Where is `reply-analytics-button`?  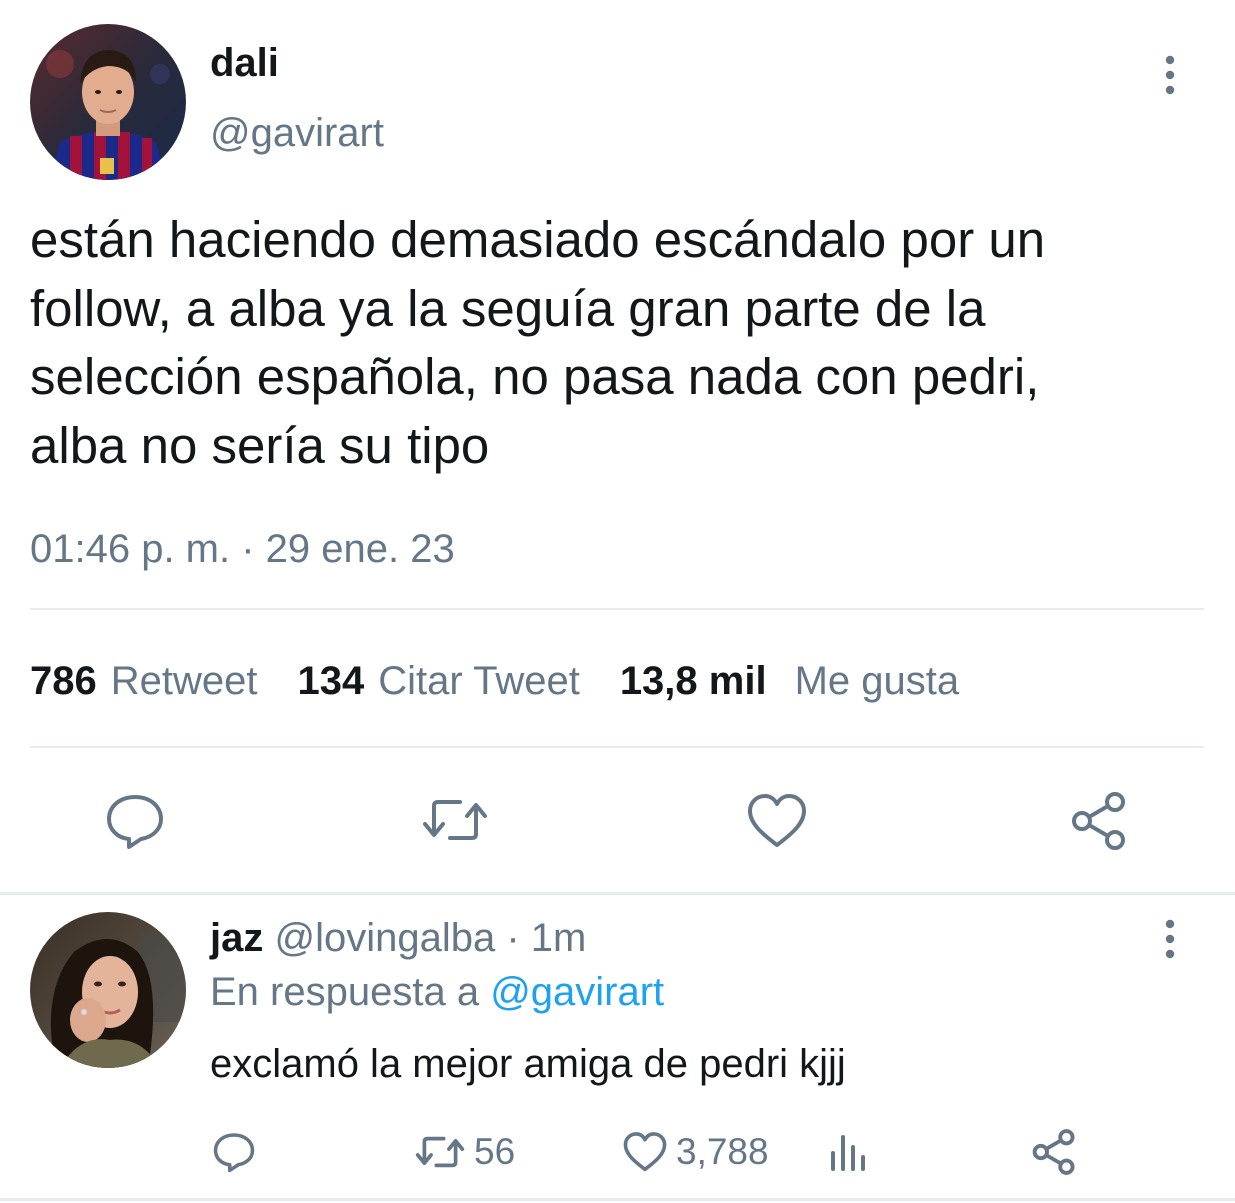 reply-analytics-button is located at coordinates (849, 1152).